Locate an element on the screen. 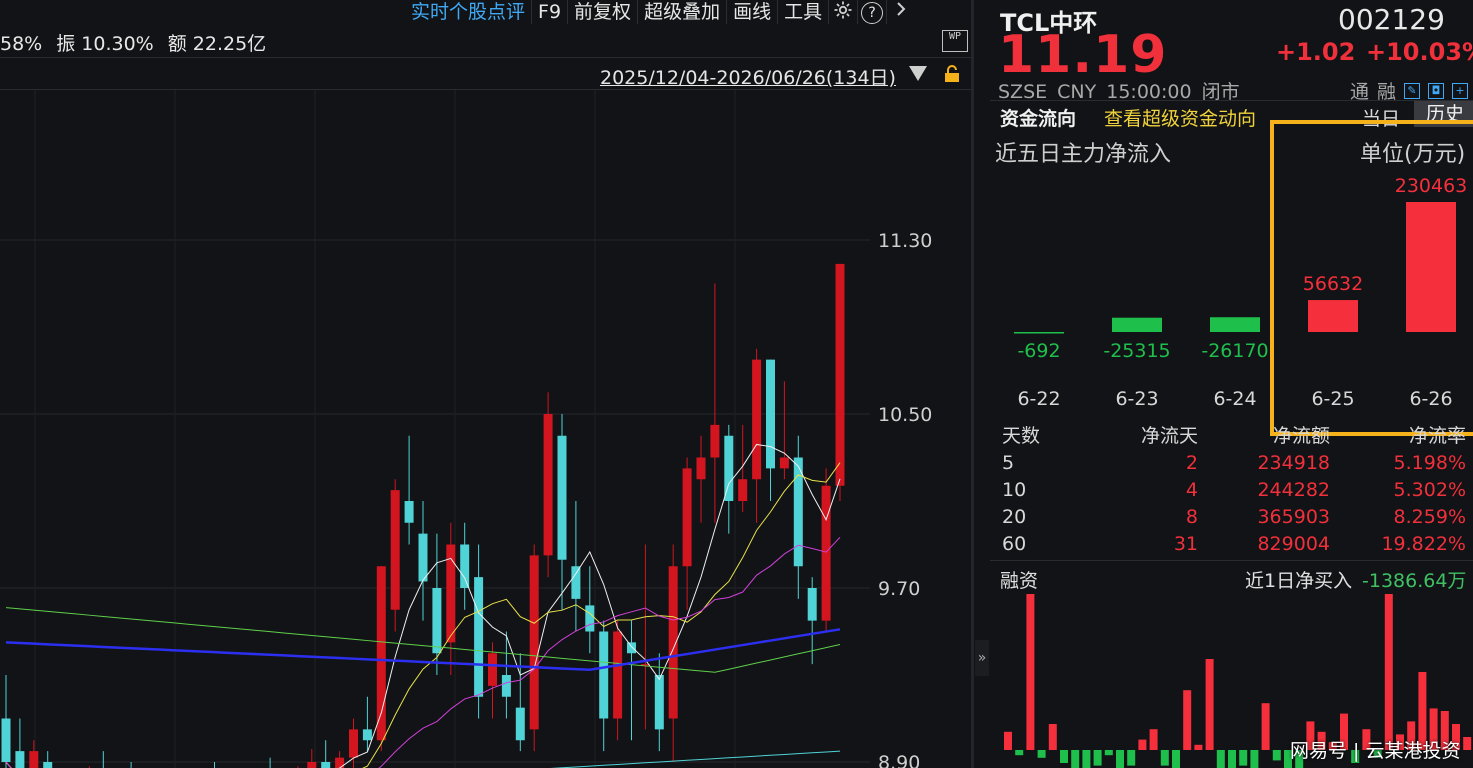  cell-net-amount: 234918 is located at coordinates (1293, 463).